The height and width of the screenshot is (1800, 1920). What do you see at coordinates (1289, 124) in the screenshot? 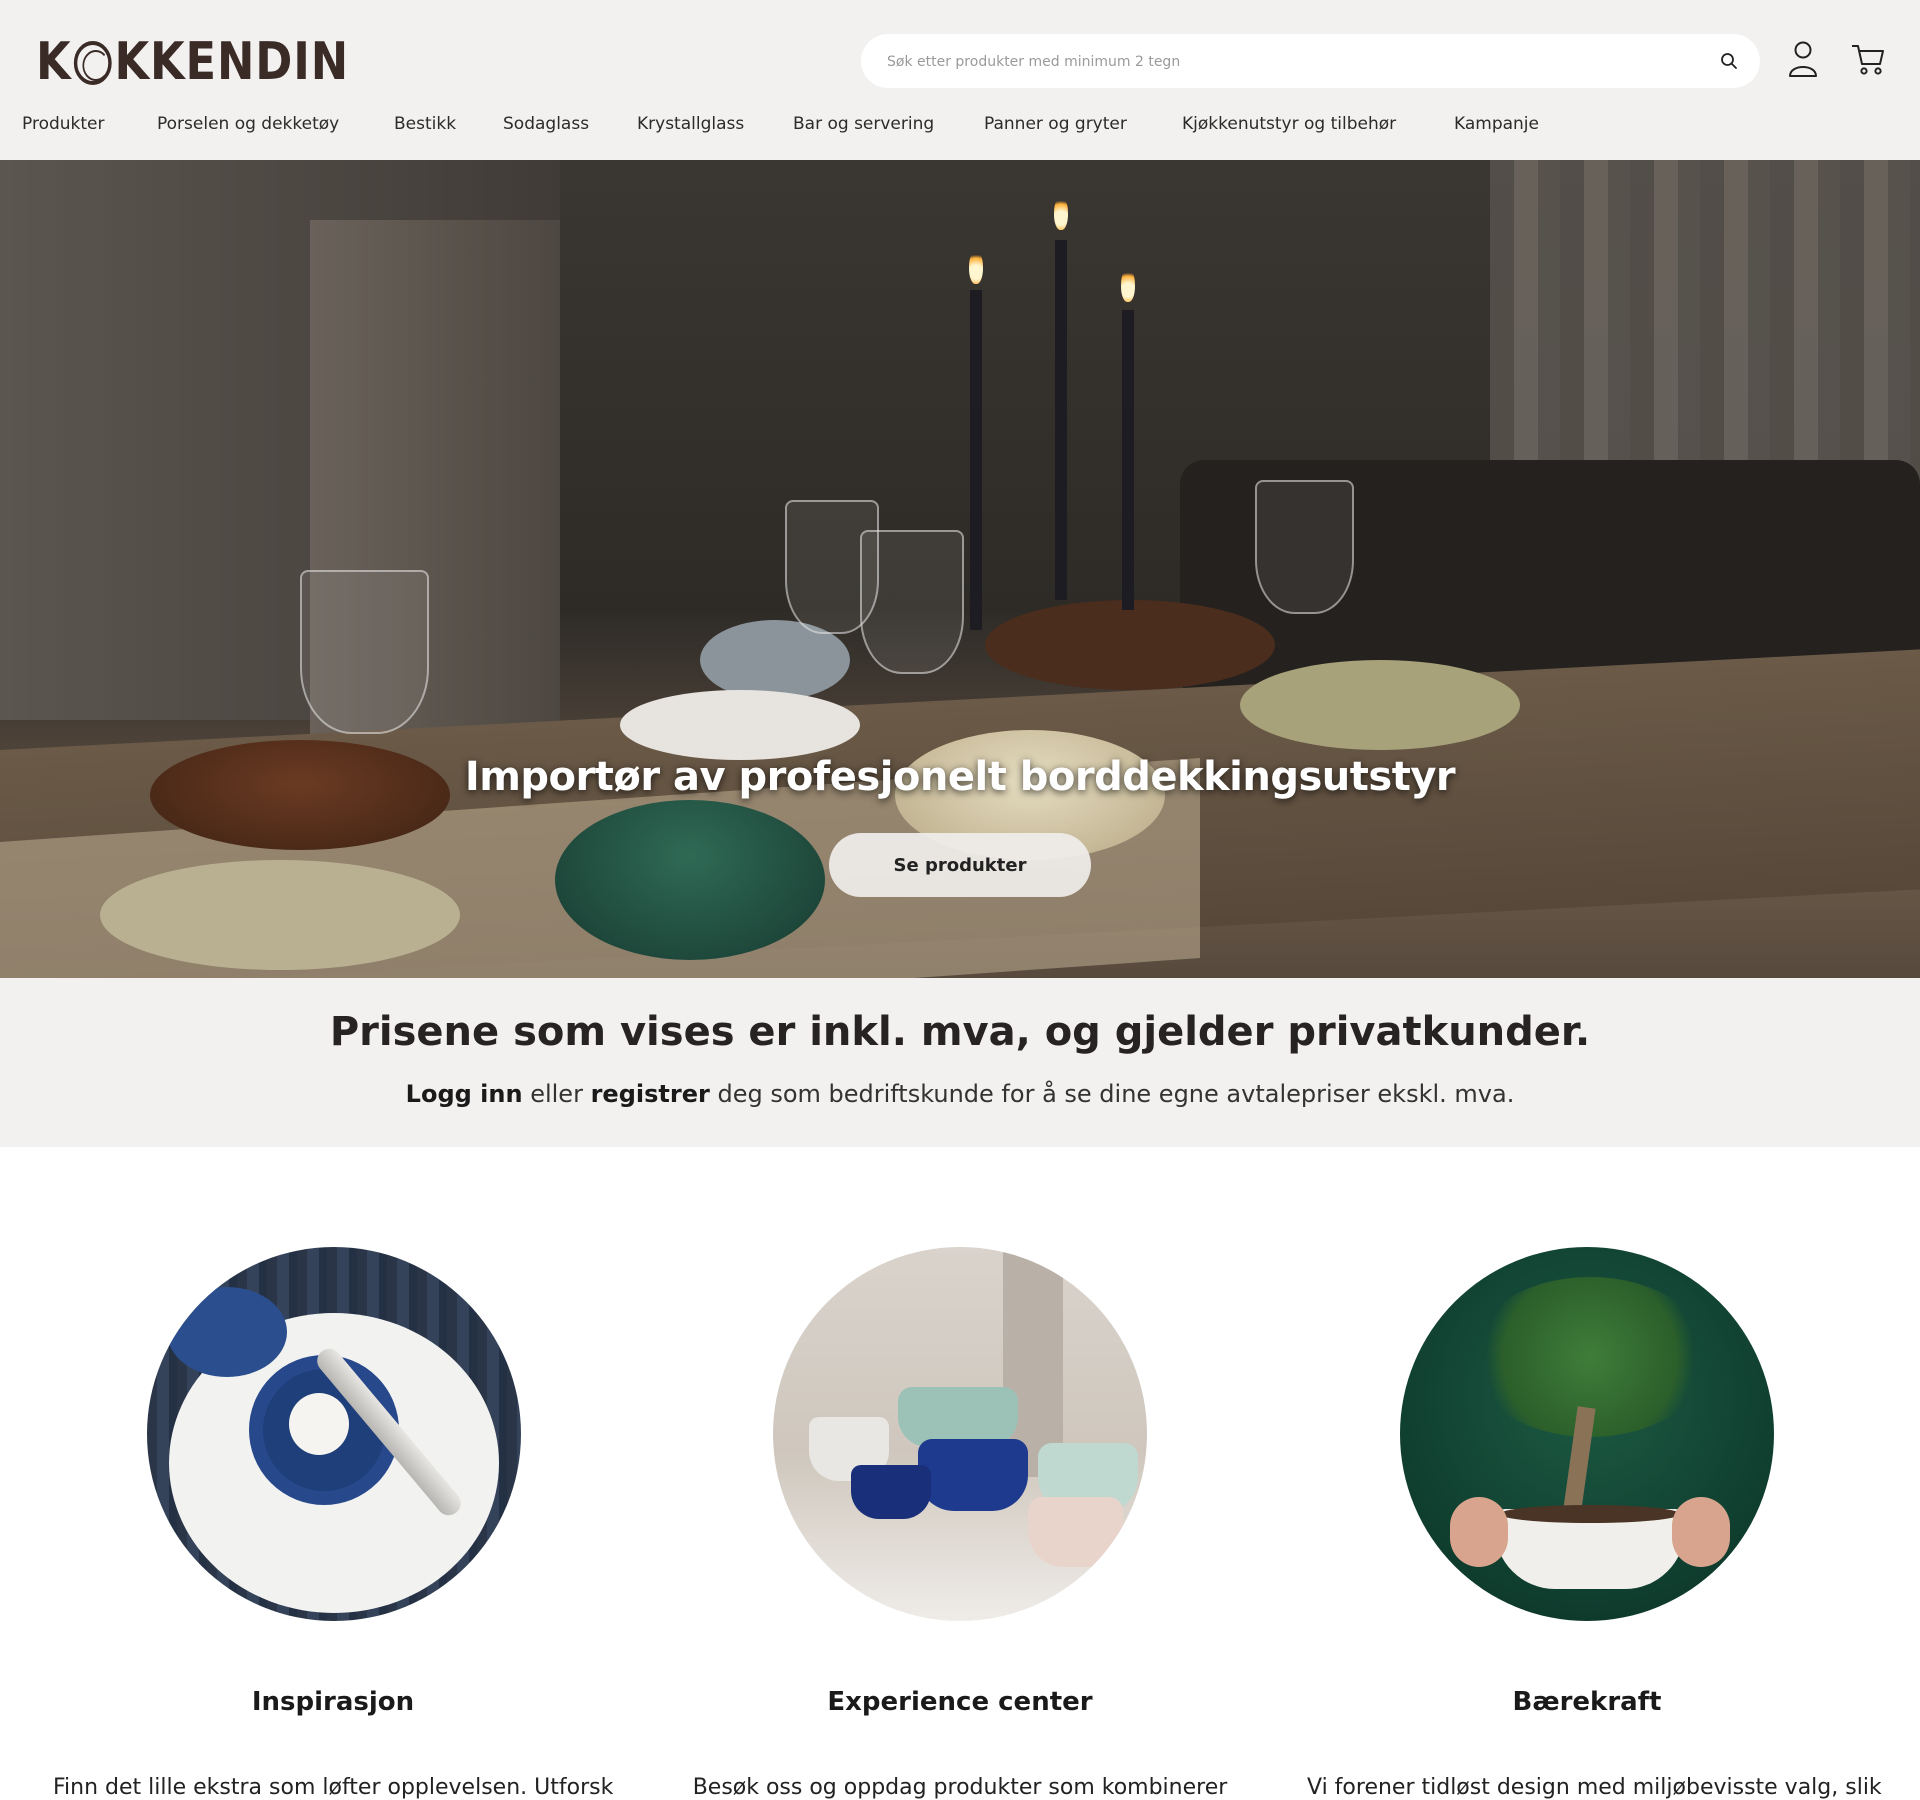
I see `nav-item-kjokkenutstyr: Kjøkkenutstyr og tilbehør` at bounding box center [1289, 124].